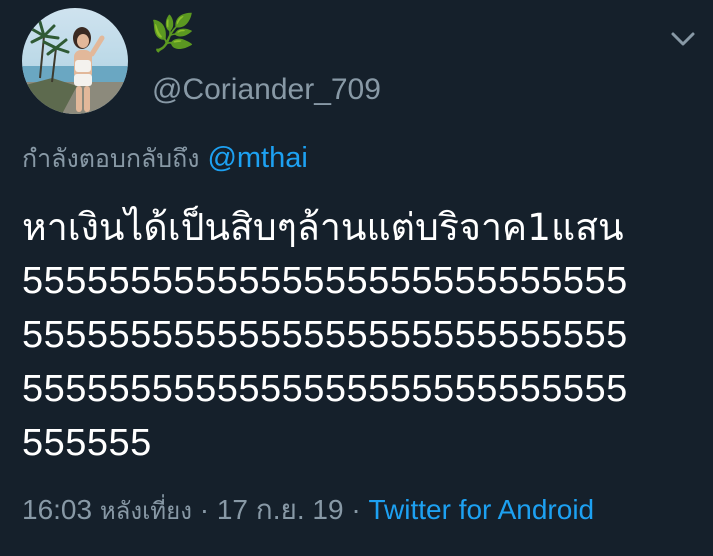 The width and height of the screenshot is (713, 556). Describe the element at coordinates (257, 158) in the screenshot. I see `reply-mention-link: @mthai` at that location.